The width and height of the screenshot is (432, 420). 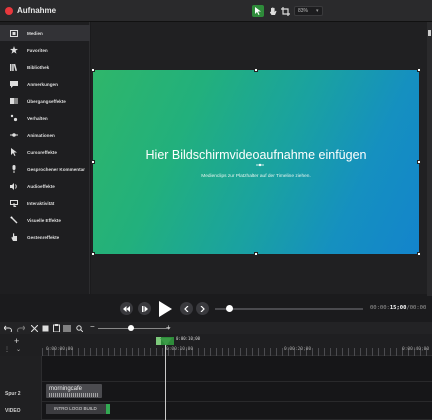 I want to click on sidebar-item-bibliothek: Bibliothek, so click(x=45, y=67).